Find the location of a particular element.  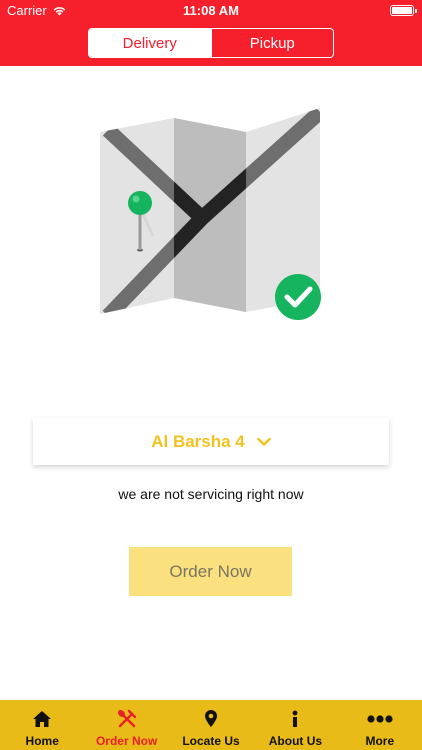

status-bar: Carrier 11:08 AM is located at coordinates (211, 11).